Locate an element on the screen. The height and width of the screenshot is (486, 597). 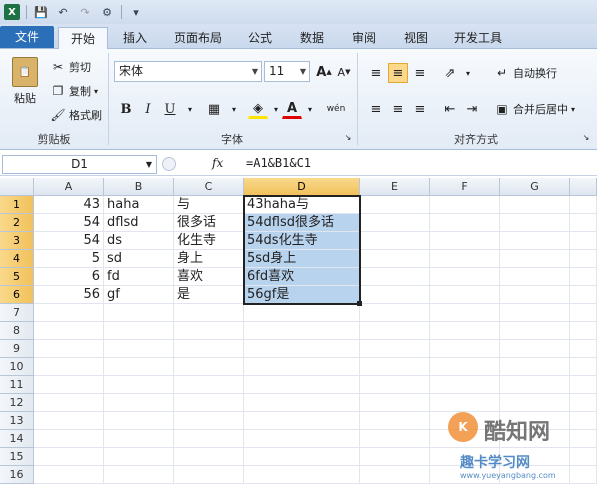
phonetic-button: wén is located at coordinates (336, 109).